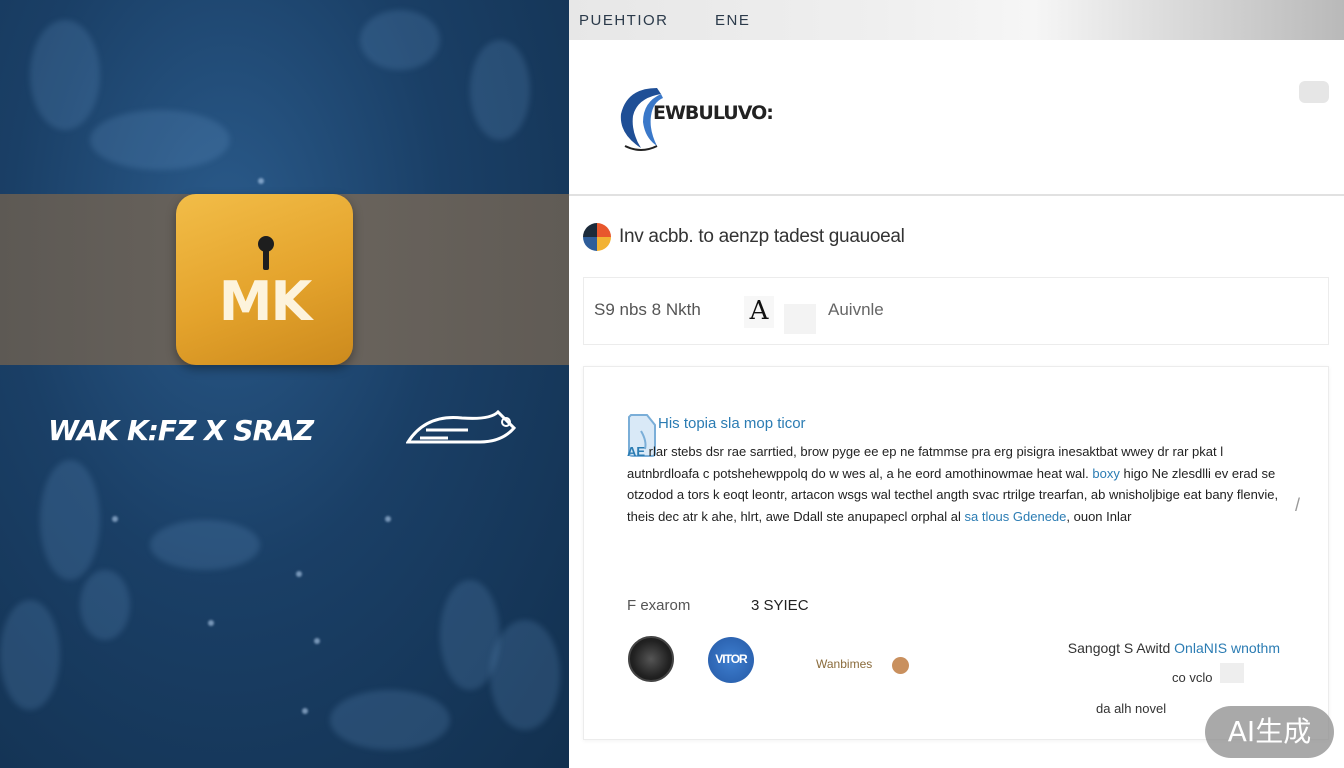 This screenshot has height=768, width=1344. What do you see at coordinates (647, 310) in the screenshot?
I see `toolbar-font-label: S9 nbs 8 Nkth` at bounding box center [647, 310].